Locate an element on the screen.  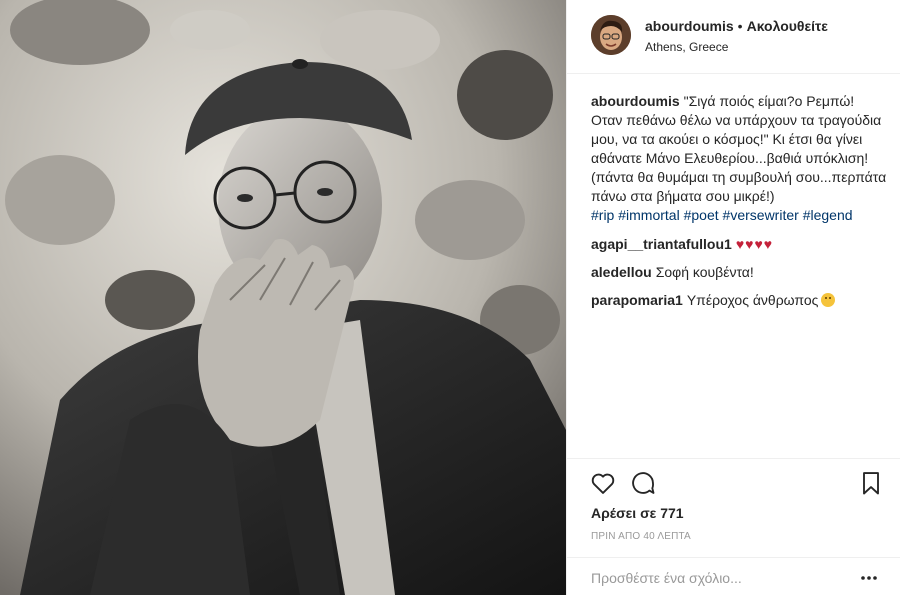
comment-text: Υπέροχος άνθρωπος is located at coordinates (752, 300).